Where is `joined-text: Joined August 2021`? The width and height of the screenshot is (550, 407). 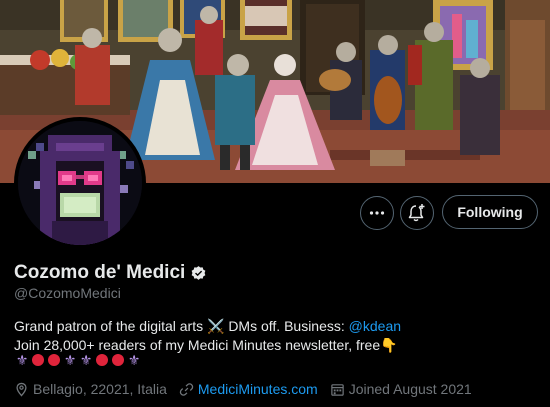
joined-text: Joined August 2021 is located at coordinates (410, 389).